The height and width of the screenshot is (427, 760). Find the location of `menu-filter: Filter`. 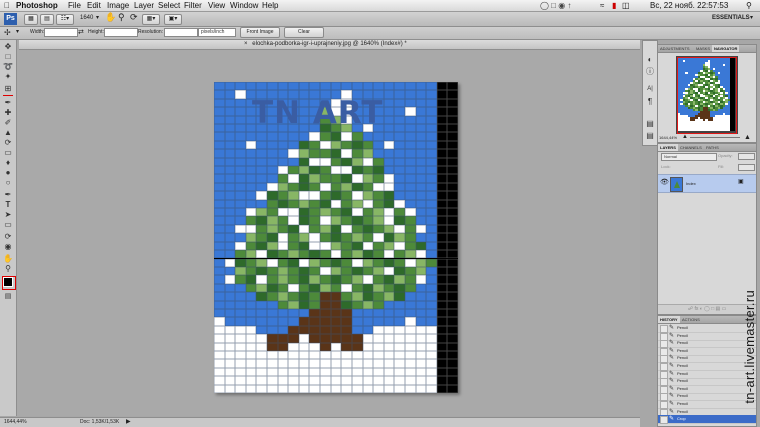

menu-filter: Filter is located at coordinates (193, 5).